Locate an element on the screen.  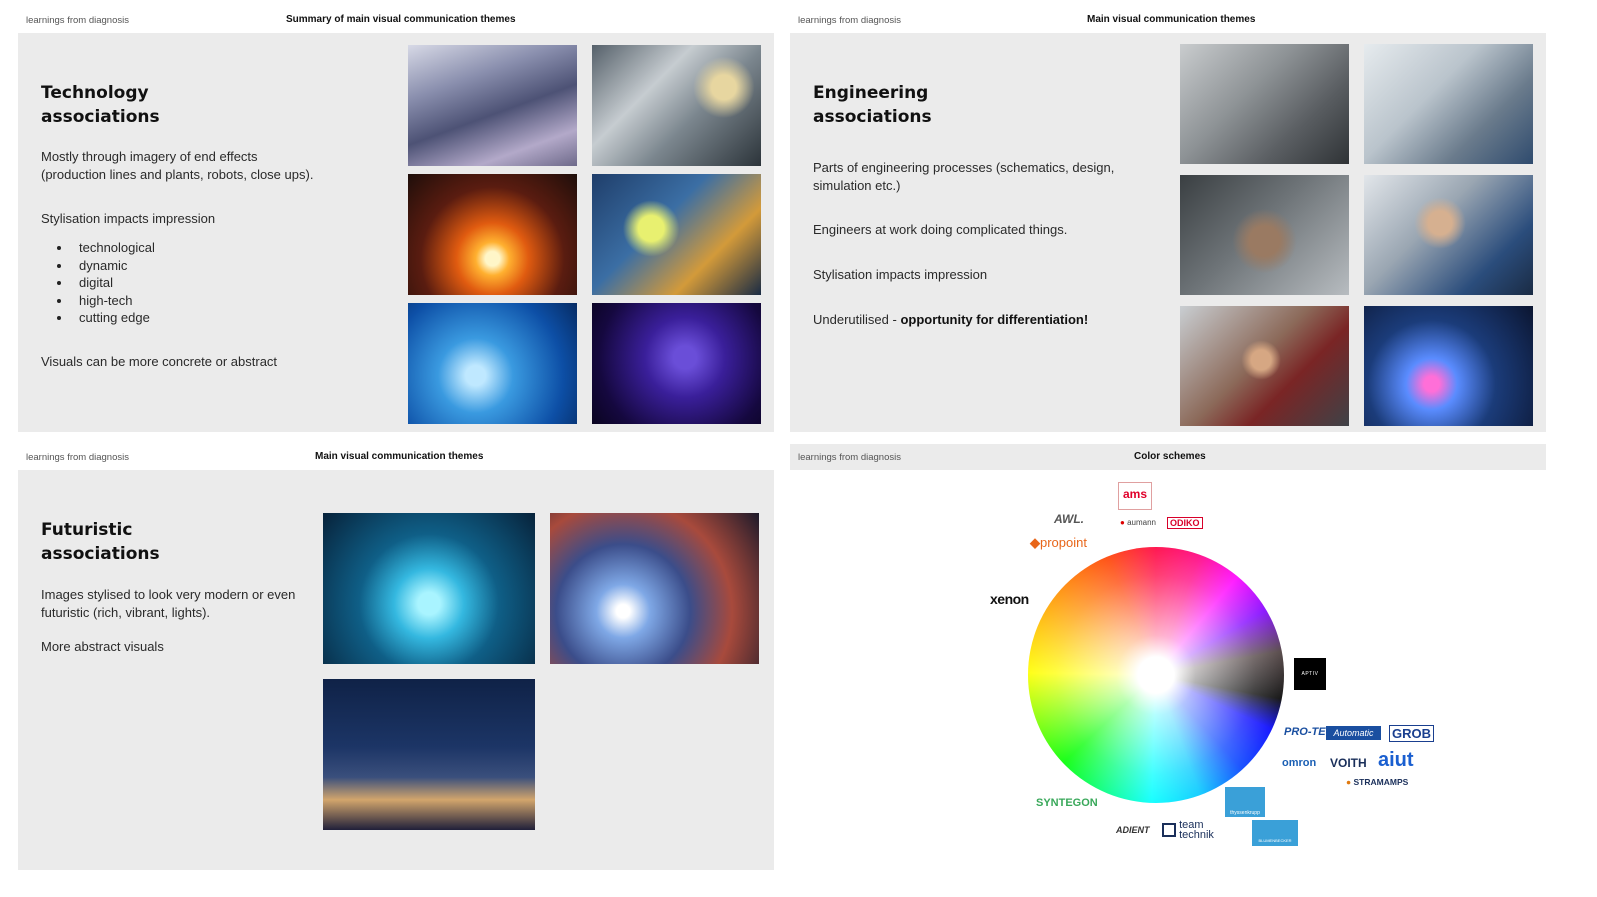
strama-logo: ● STRAMAMPS is located at coordinates (1377, 782).